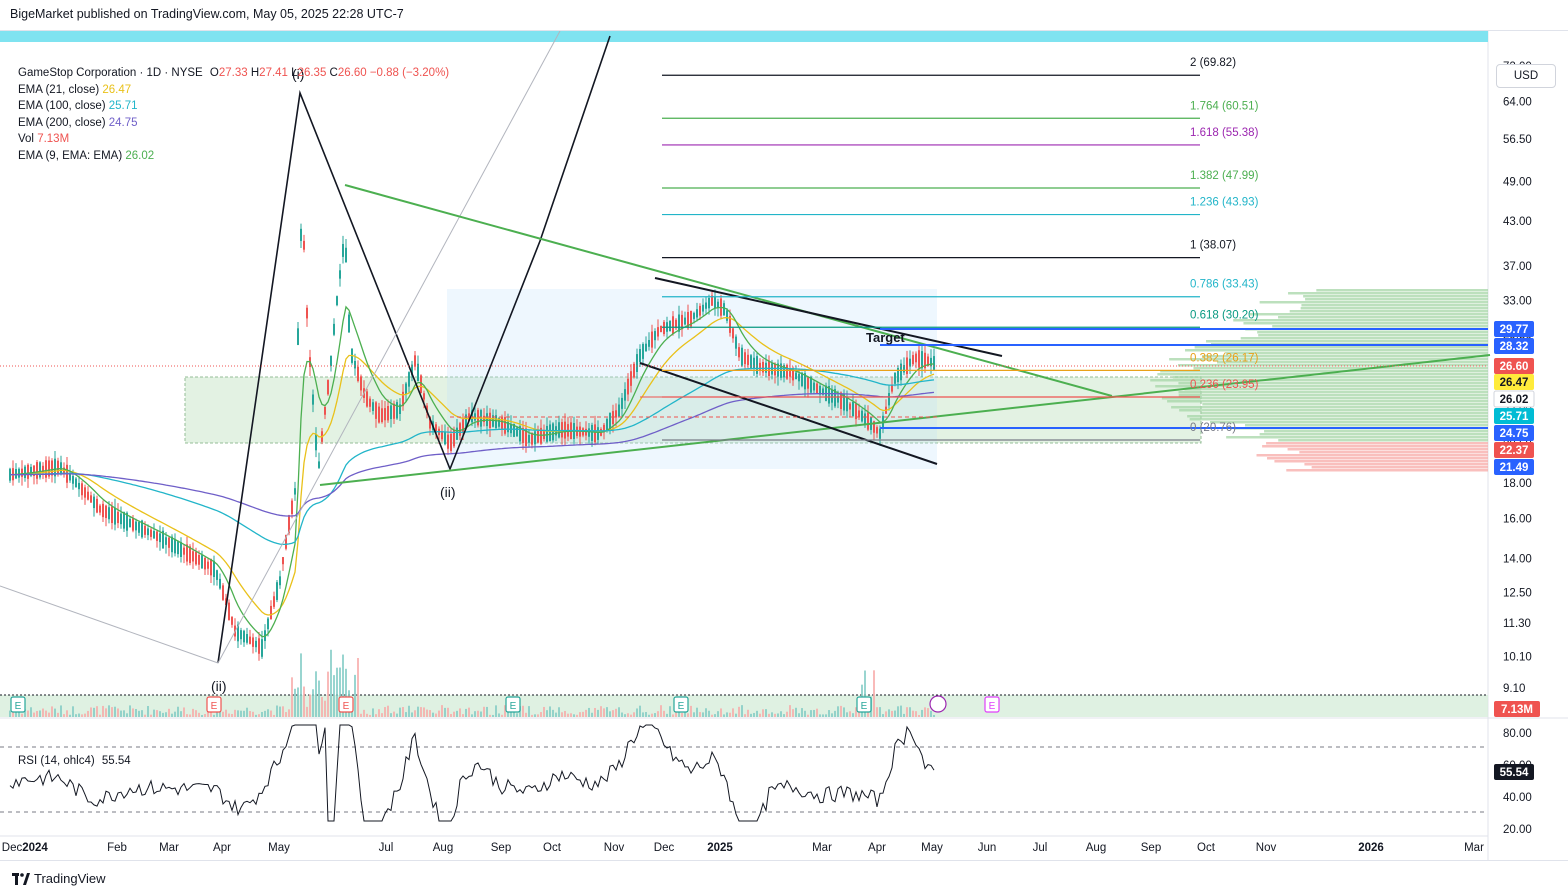  I want to click on tradingview-brand: TradingView, so click(59, 878).